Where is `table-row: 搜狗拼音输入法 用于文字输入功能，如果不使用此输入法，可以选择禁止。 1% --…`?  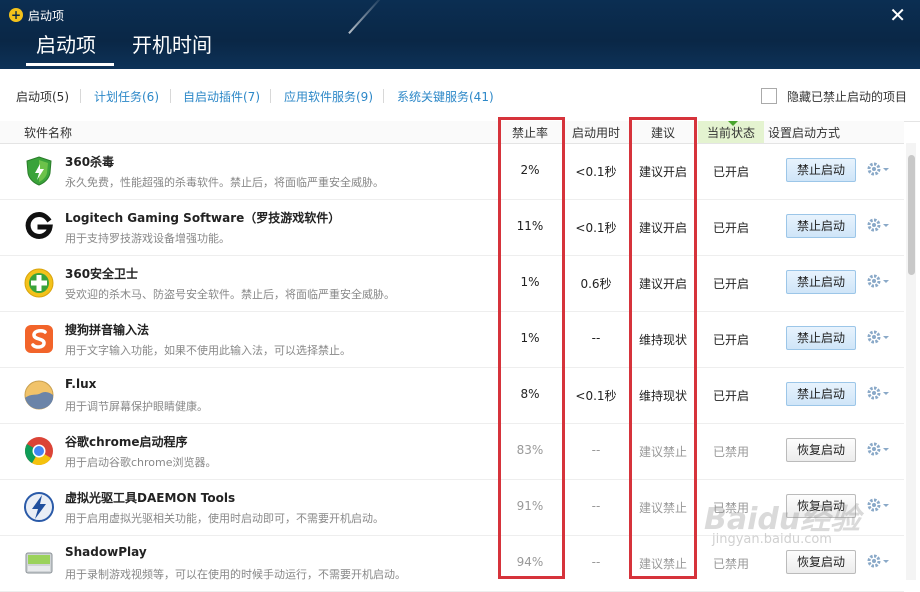 table-row: 搜狗拼音输入法 用于文字输入功能，如果不使用此输入法，可以选择禁止。 1% --… is located at coordinates (452, 339).